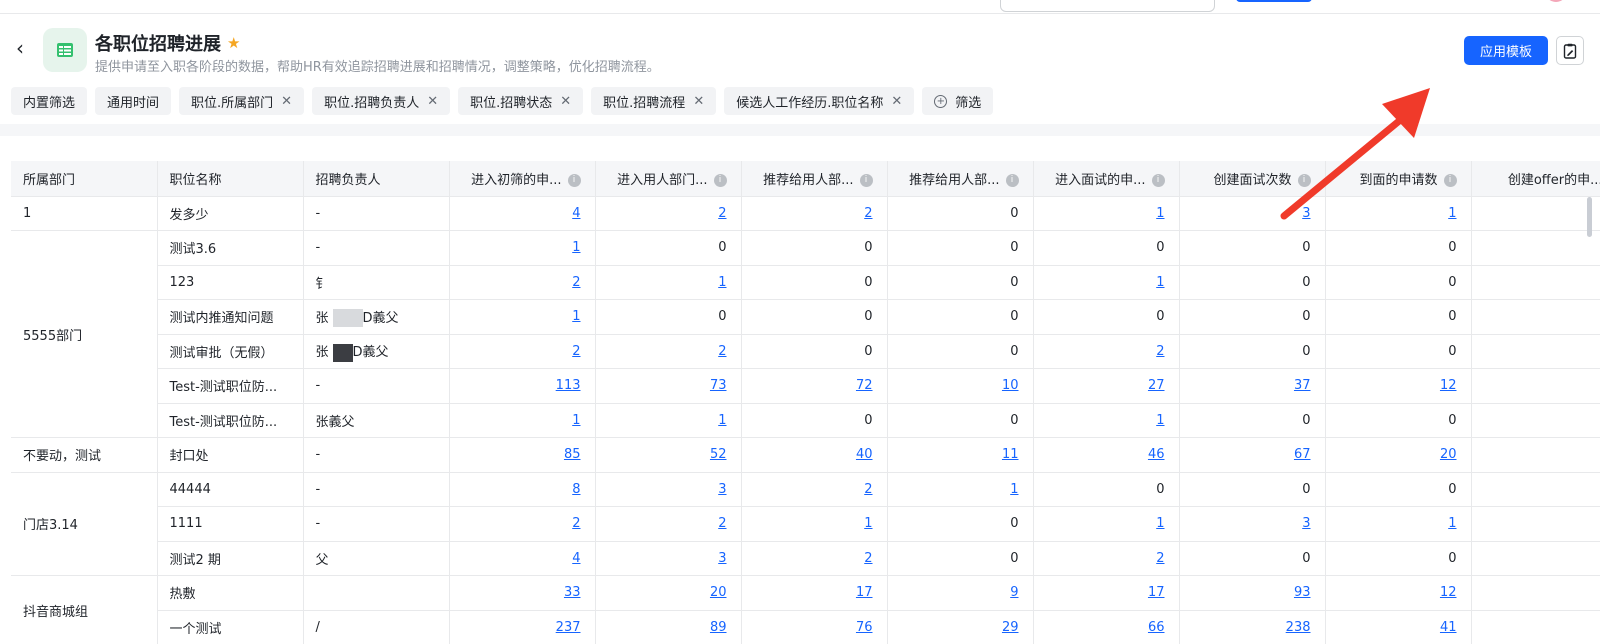  What do you see at coordinates (1556, 1) in the screenshot?
I see `avatar` at bounding box center [1556, 1].